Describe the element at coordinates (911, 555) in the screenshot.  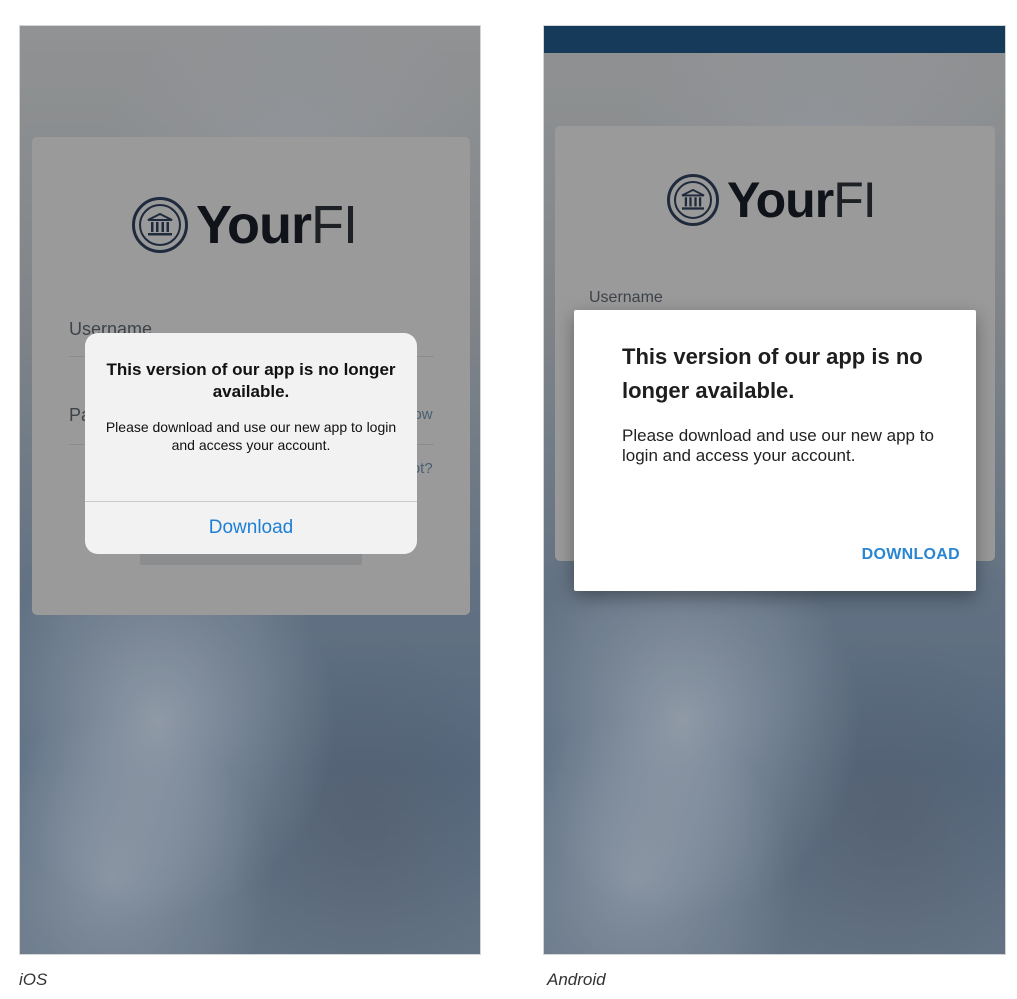
I see `download-button: DOWNLOAD` at that location.